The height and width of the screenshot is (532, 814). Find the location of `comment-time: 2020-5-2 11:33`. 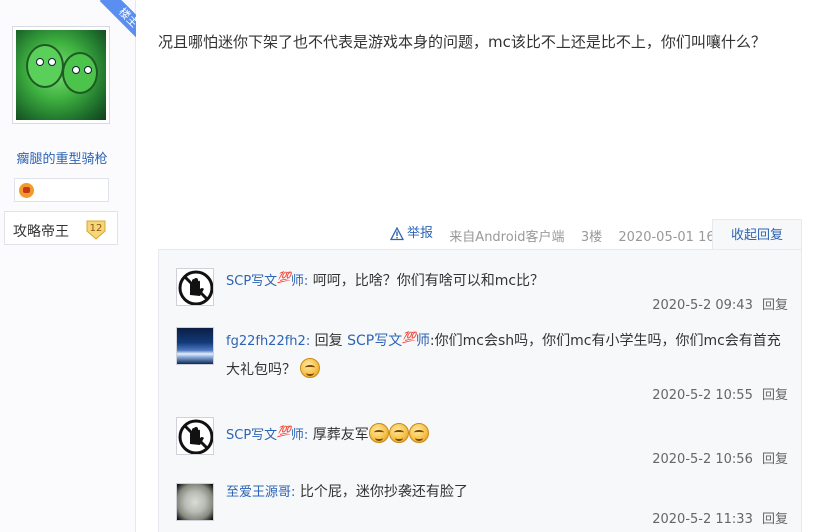

comment-time: 2020-5-2 11:33 is located at coordinates (702, 519).